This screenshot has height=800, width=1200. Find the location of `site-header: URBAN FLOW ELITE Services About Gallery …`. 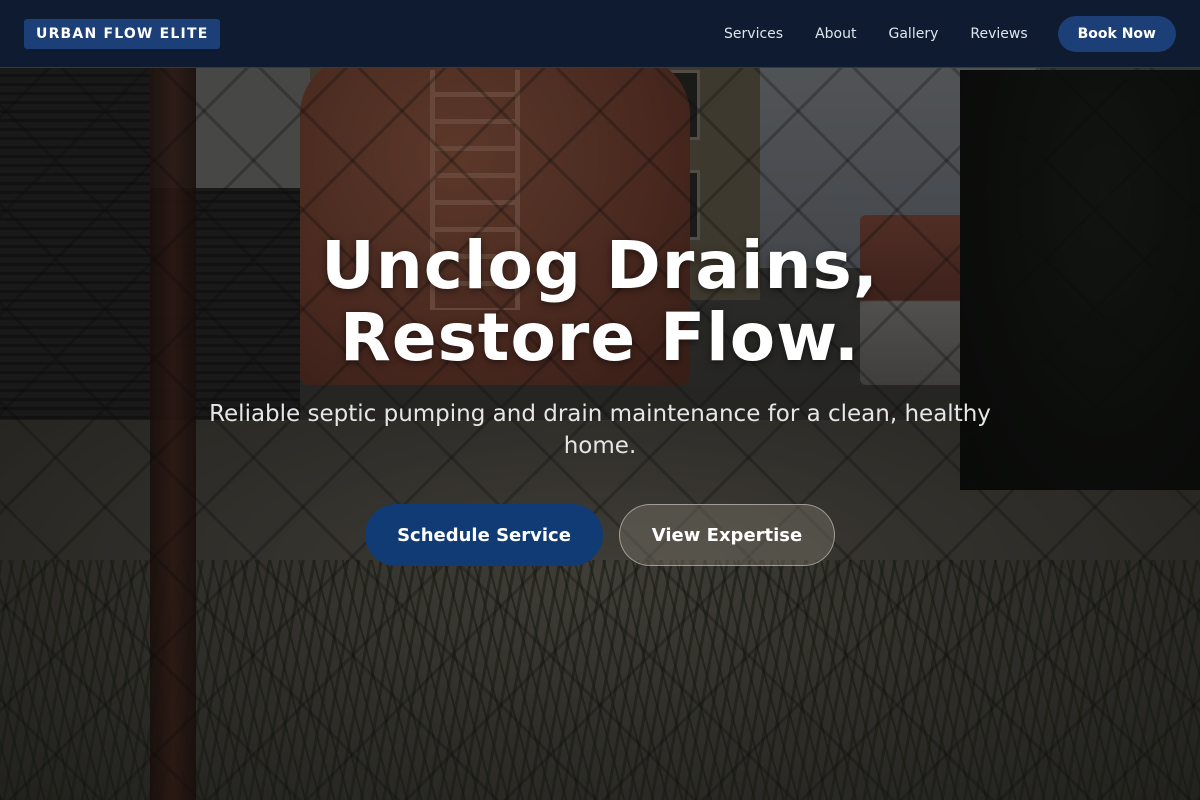

site-header: URBAN FLOW ELITE Services About Gallery … is located at coordinates (600, 34).